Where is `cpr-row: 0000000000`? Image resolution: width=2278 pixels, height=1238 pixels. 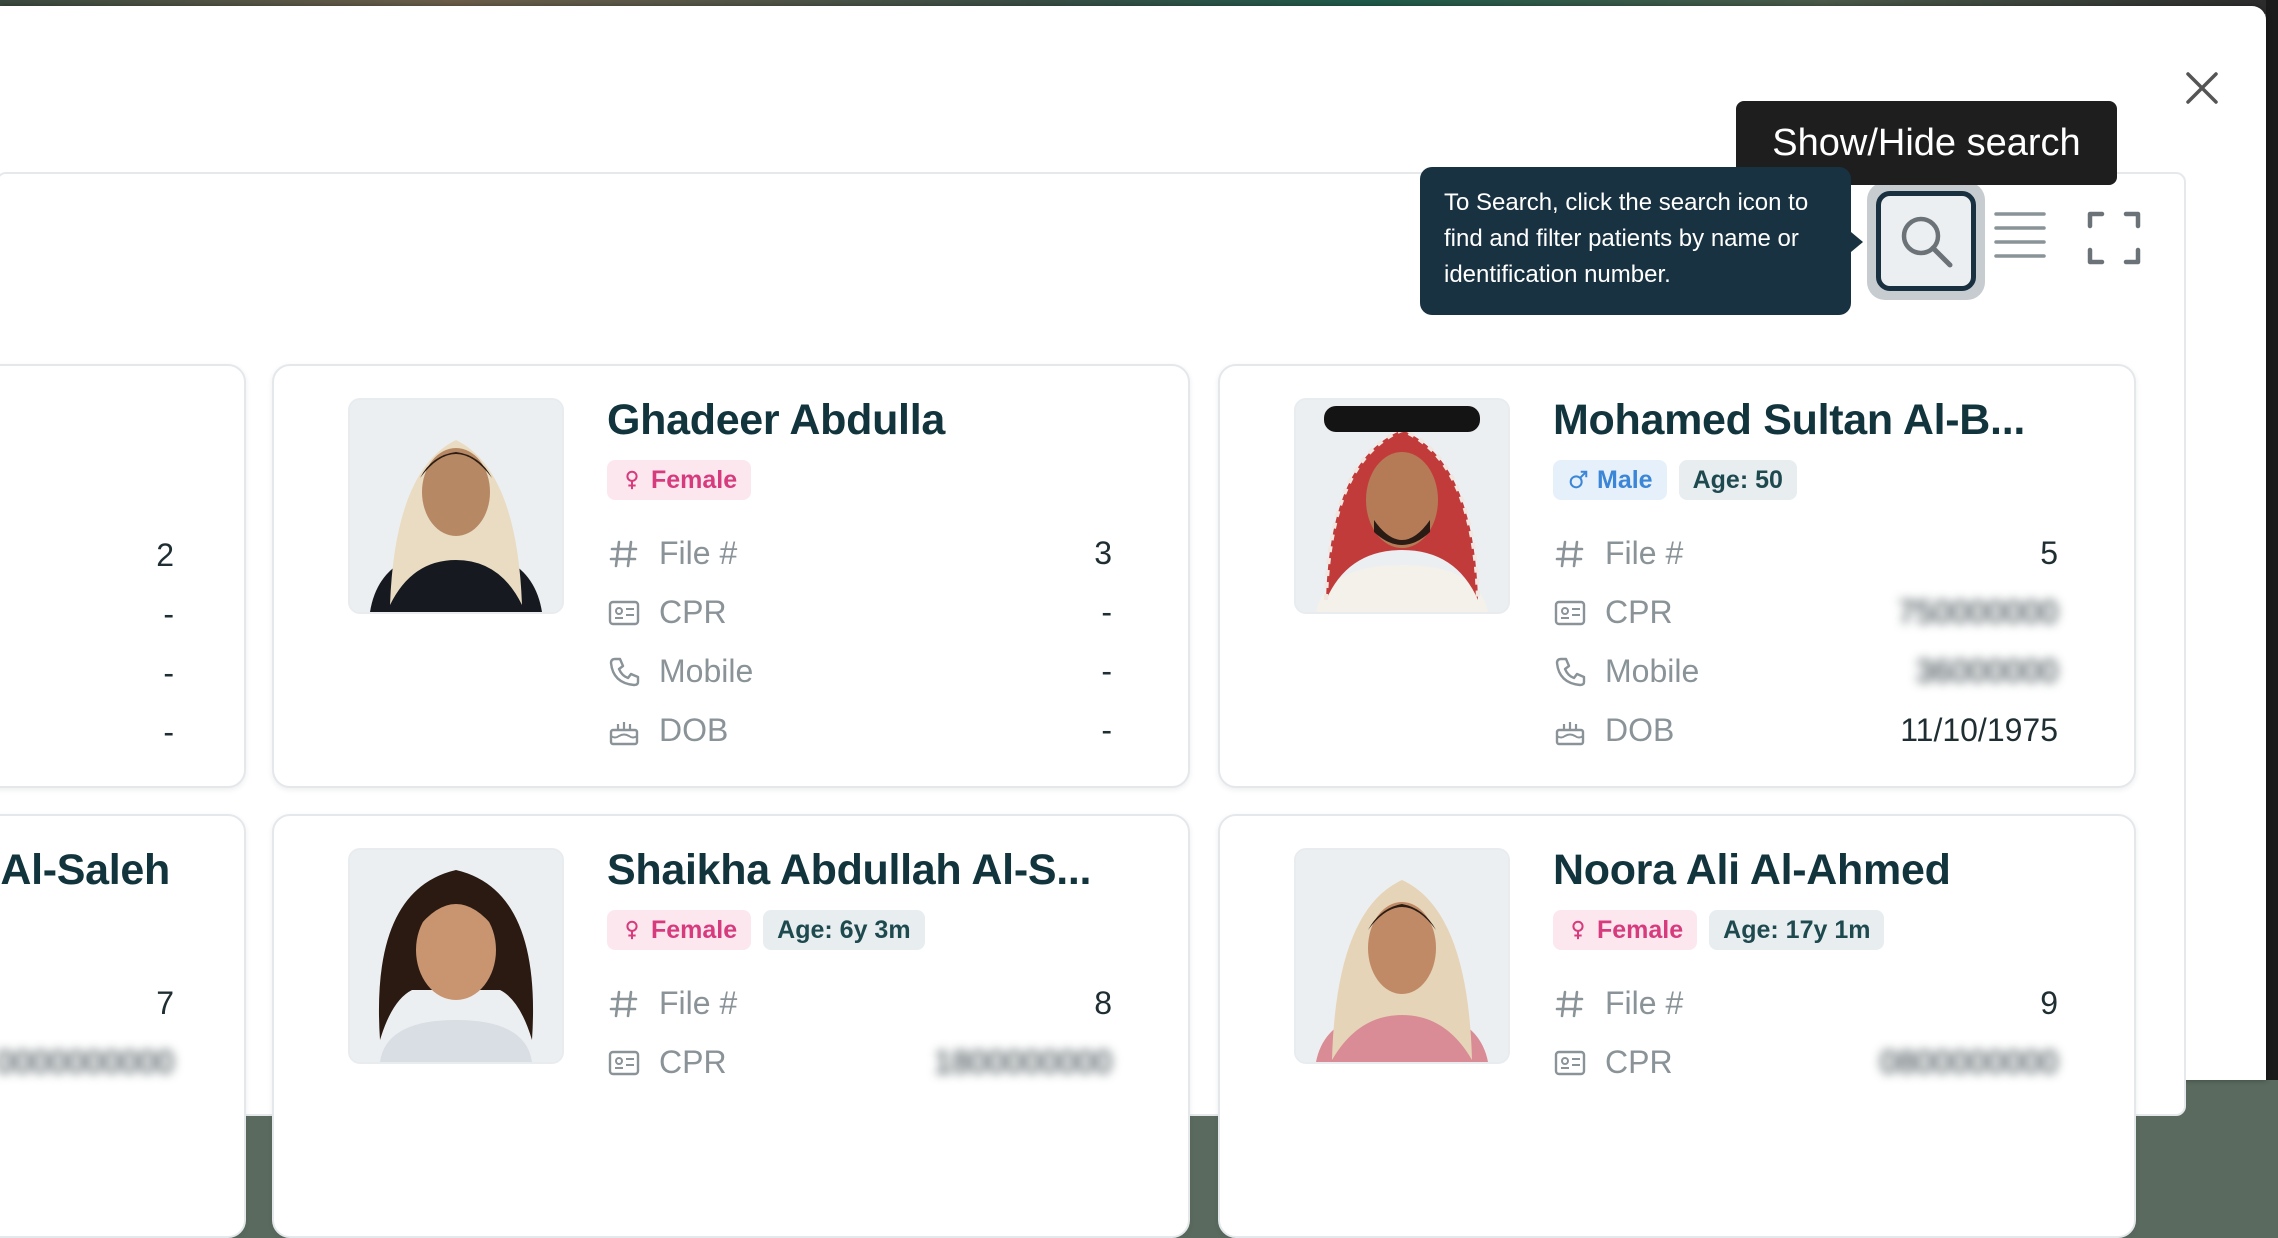
cpr-row: 0000000000 is located at coordinates (87, 1062).